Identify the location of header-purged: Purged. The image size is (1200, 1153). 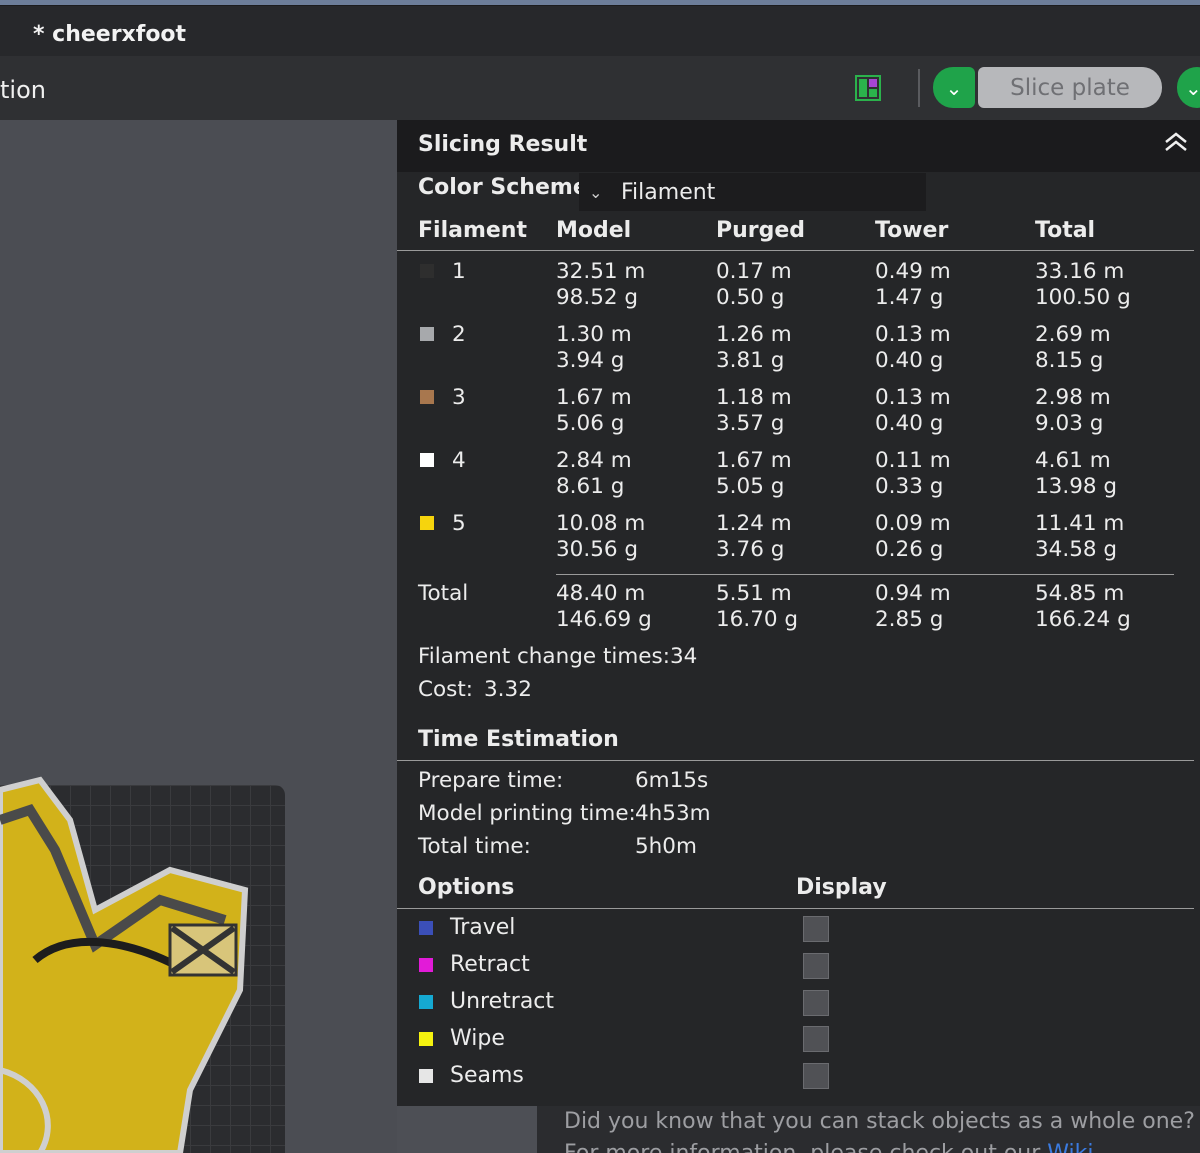
(761, 230).